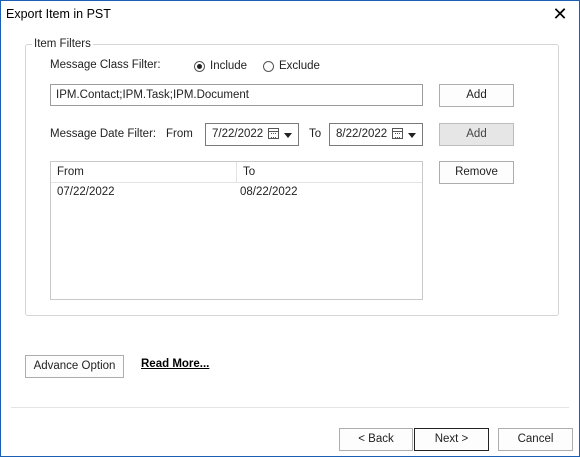 The width and height of the screenshot is (580, 457). What do you see at coordinates (560, 14) in the screenshot?
I see `close-icon: ✕` at bounding box center [560, 14].